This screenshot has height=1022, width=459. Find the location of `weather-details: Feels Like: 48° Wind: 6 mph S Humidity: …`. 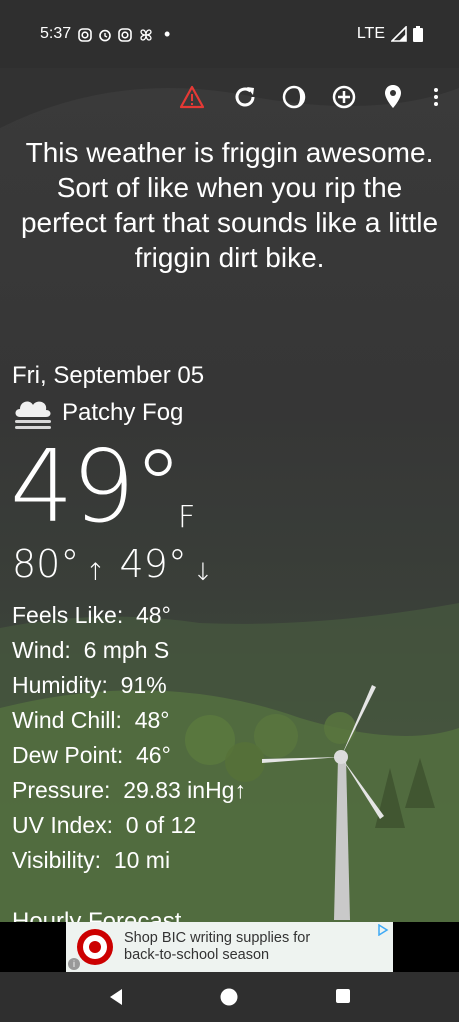

weather-details: Feels Like: 48° Wind: 6 mph S Humidity: … is located at coordinates (129, 738).